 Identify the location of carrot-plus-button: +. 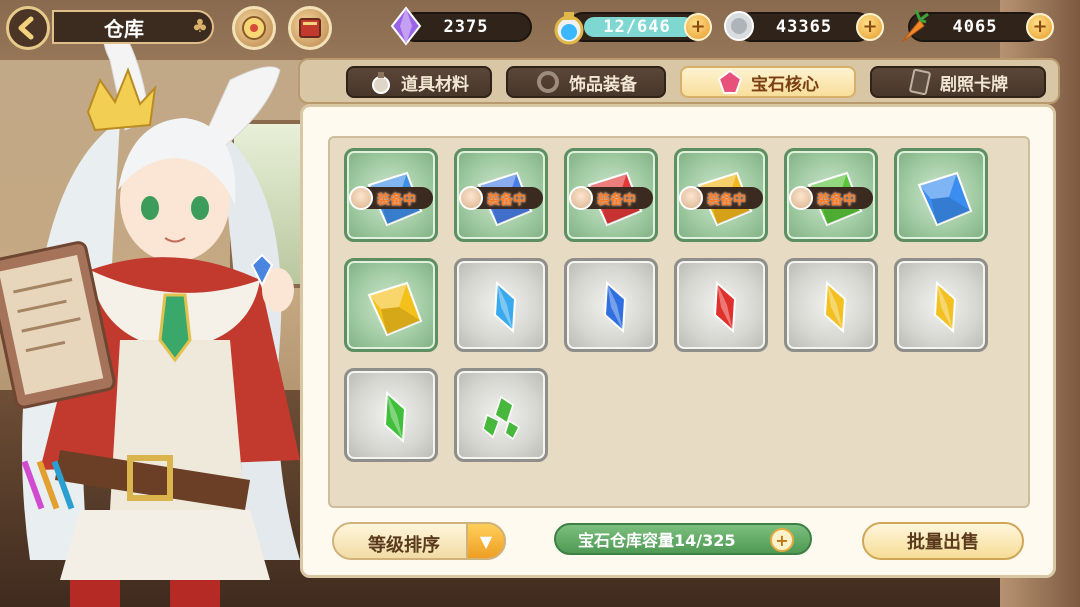
(1040, 27).